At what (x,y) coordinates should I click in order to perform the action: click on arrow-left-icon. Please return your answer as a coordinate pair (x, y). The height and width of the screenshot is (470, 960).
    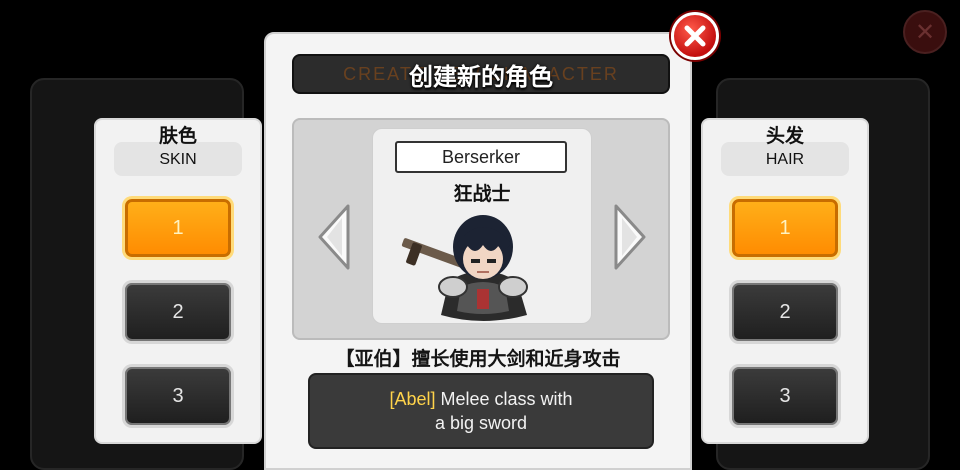
    Looking at the image, I should click on (334, 237).